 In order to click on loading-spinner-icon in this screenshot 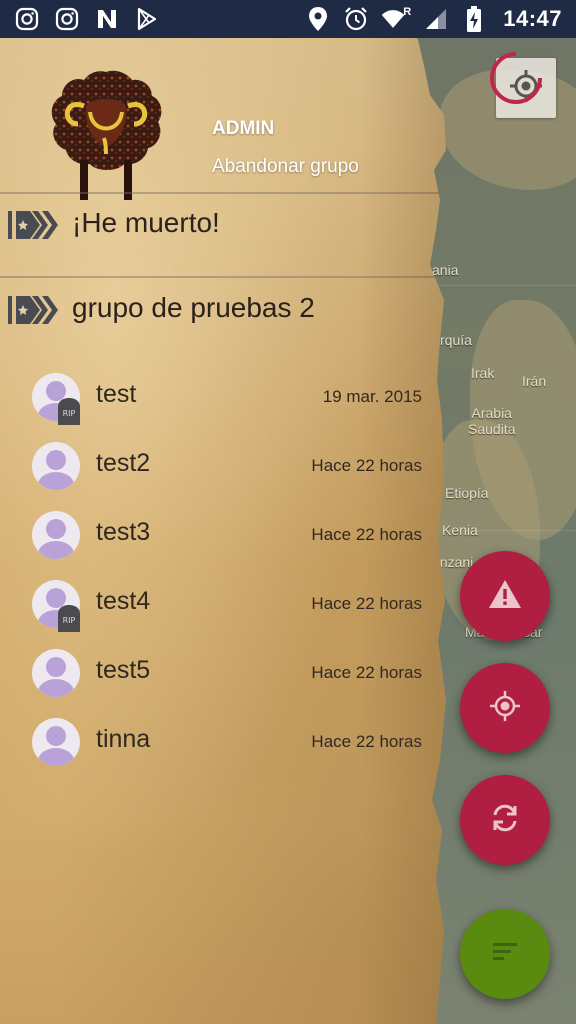, I will do `click(516, 78)`.